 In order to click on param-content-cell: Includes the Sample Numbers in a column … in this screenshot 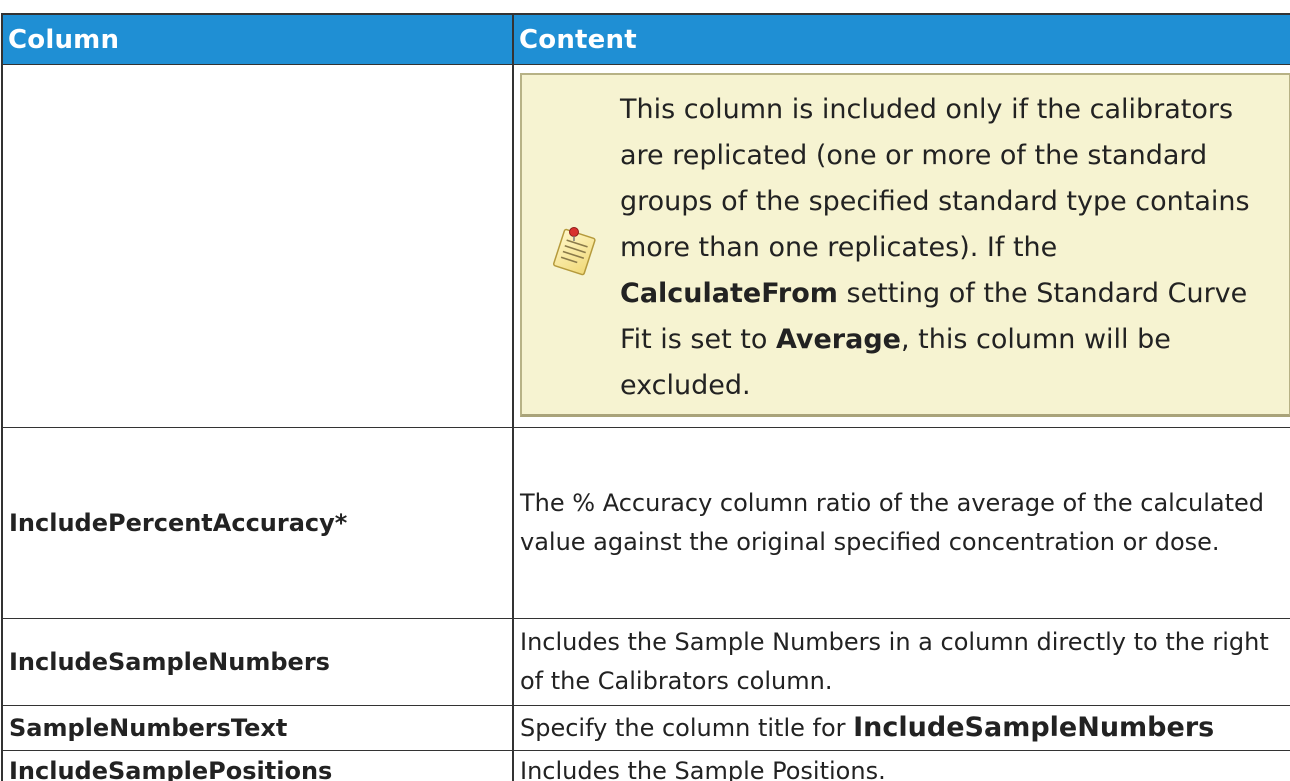, I will do `click(901, 662)`.